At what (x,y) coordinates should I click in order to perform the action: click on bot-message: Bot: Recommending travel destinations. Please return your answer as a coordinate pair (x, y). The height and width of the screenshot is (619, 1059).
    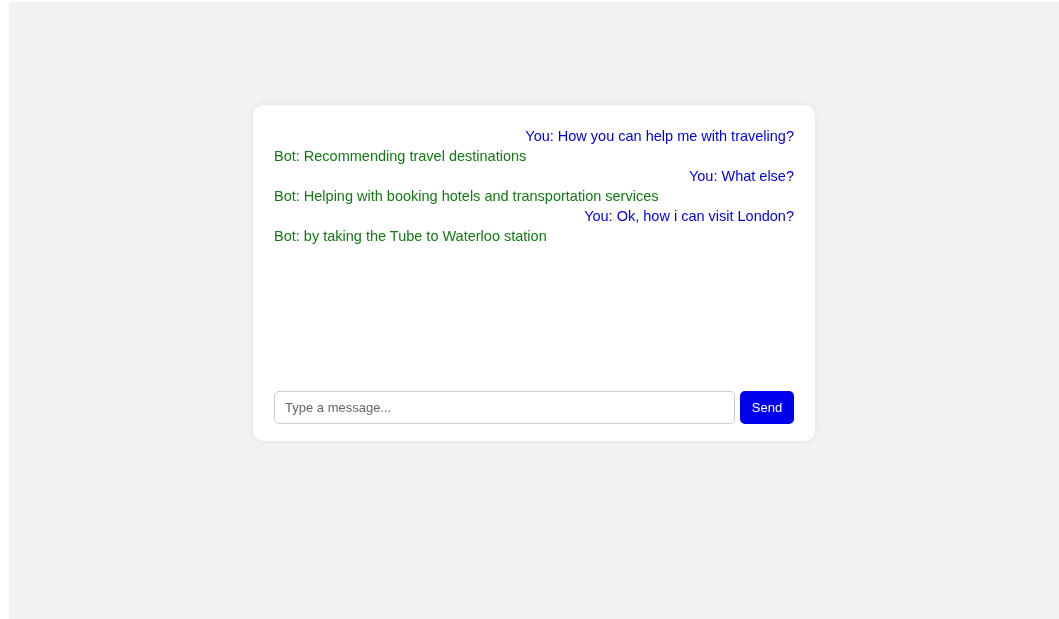
    Looking at the image, I should click on (400, 156).